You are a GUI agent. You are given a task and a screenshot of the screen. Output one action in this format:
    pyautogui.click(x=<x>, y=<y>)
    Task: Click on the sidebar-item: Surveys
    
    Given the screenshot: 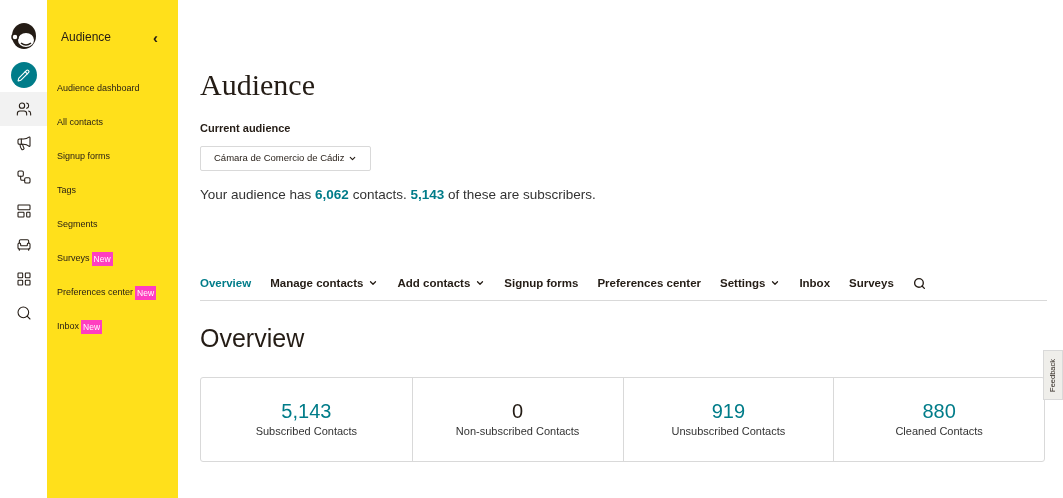 What is the action you would take?
    pyautogui.click(x=73, y=259)
    